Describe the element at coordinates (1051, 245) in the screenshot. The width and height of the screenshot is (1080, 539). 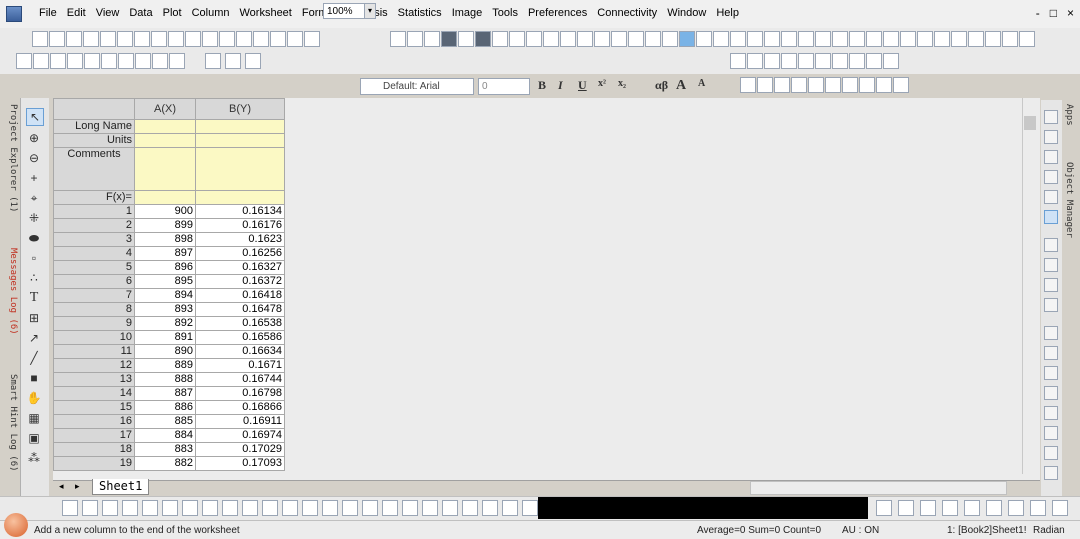
I see `layout-1-icon` at that location.